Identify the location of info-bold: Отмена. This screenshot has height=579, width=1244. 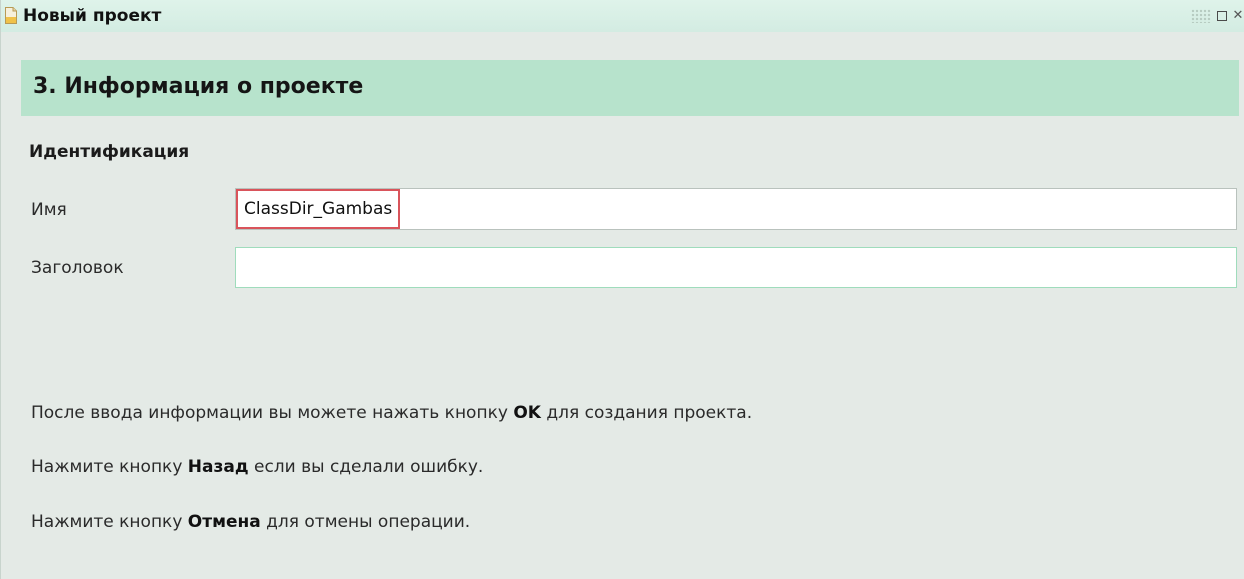
(224, 522).